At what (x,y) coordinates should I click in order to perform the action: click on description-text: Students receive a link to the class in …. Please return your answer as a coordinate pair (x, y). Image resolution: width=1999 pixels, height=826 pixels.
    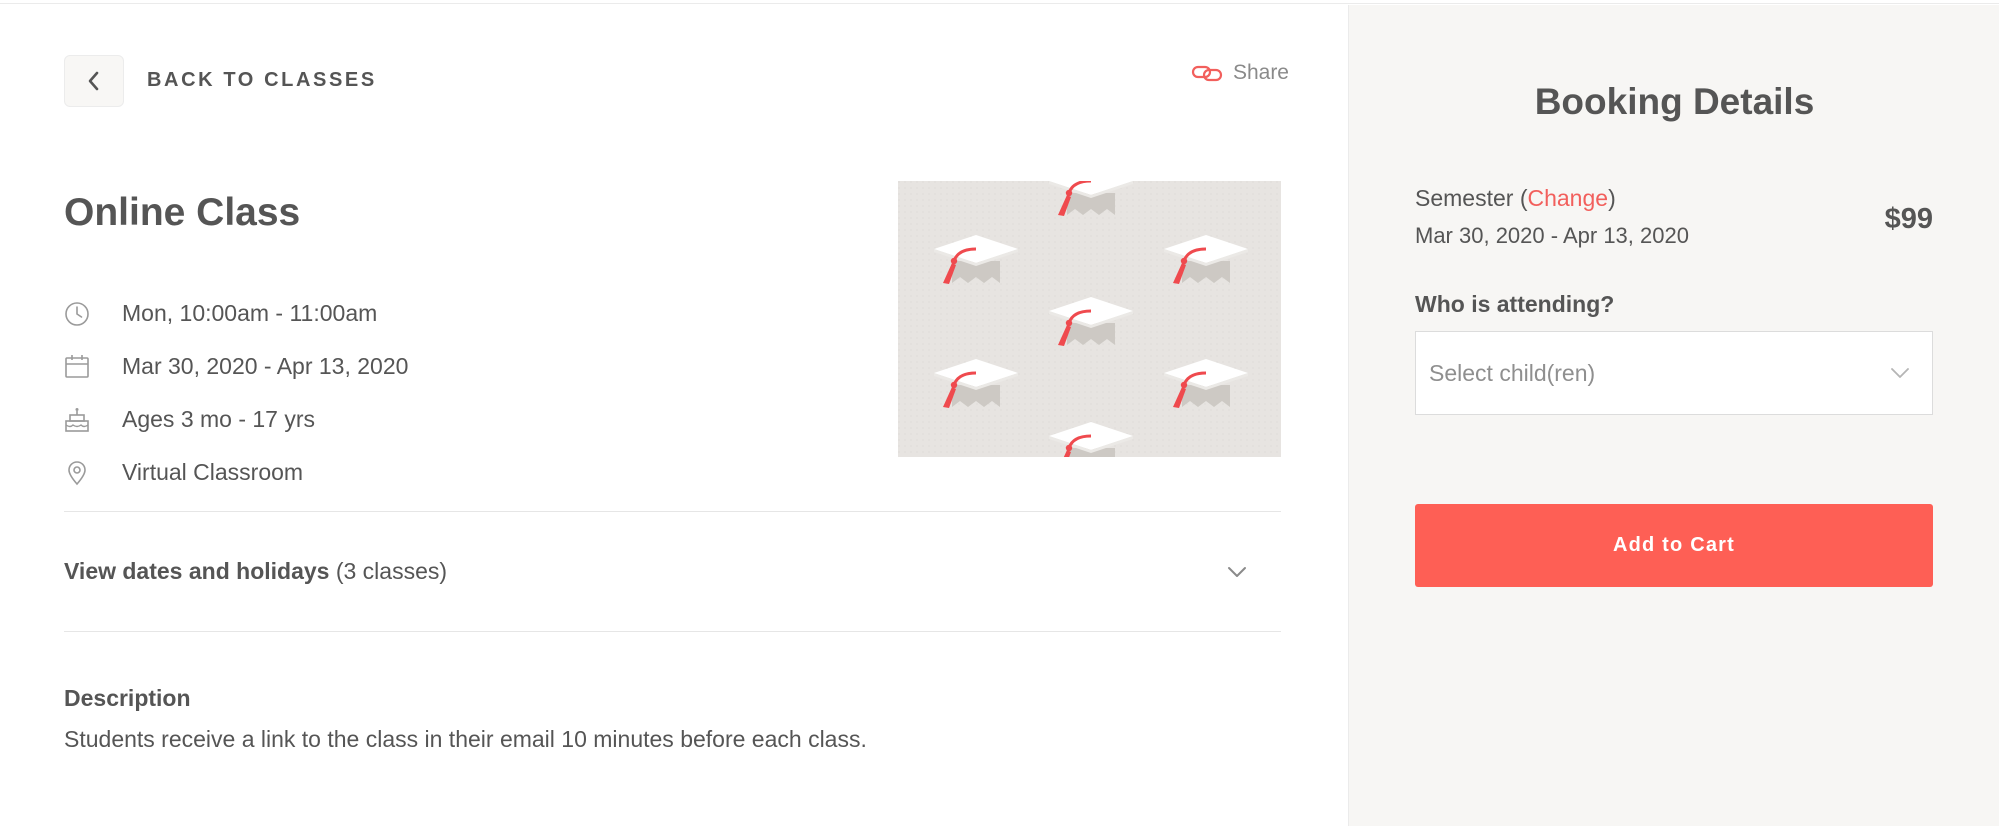
    Looking at the image, I should click on (465, 739).